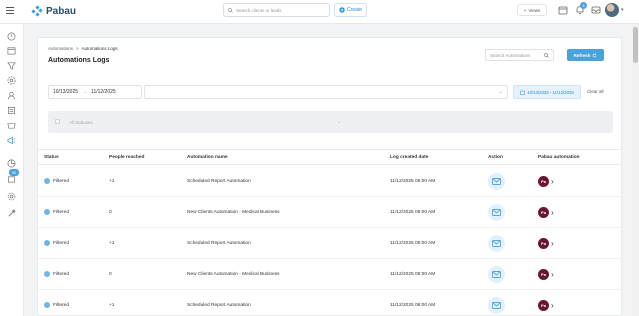 The image size is (639, 316). I want to click on sidebar: 95, so click(12, 170).